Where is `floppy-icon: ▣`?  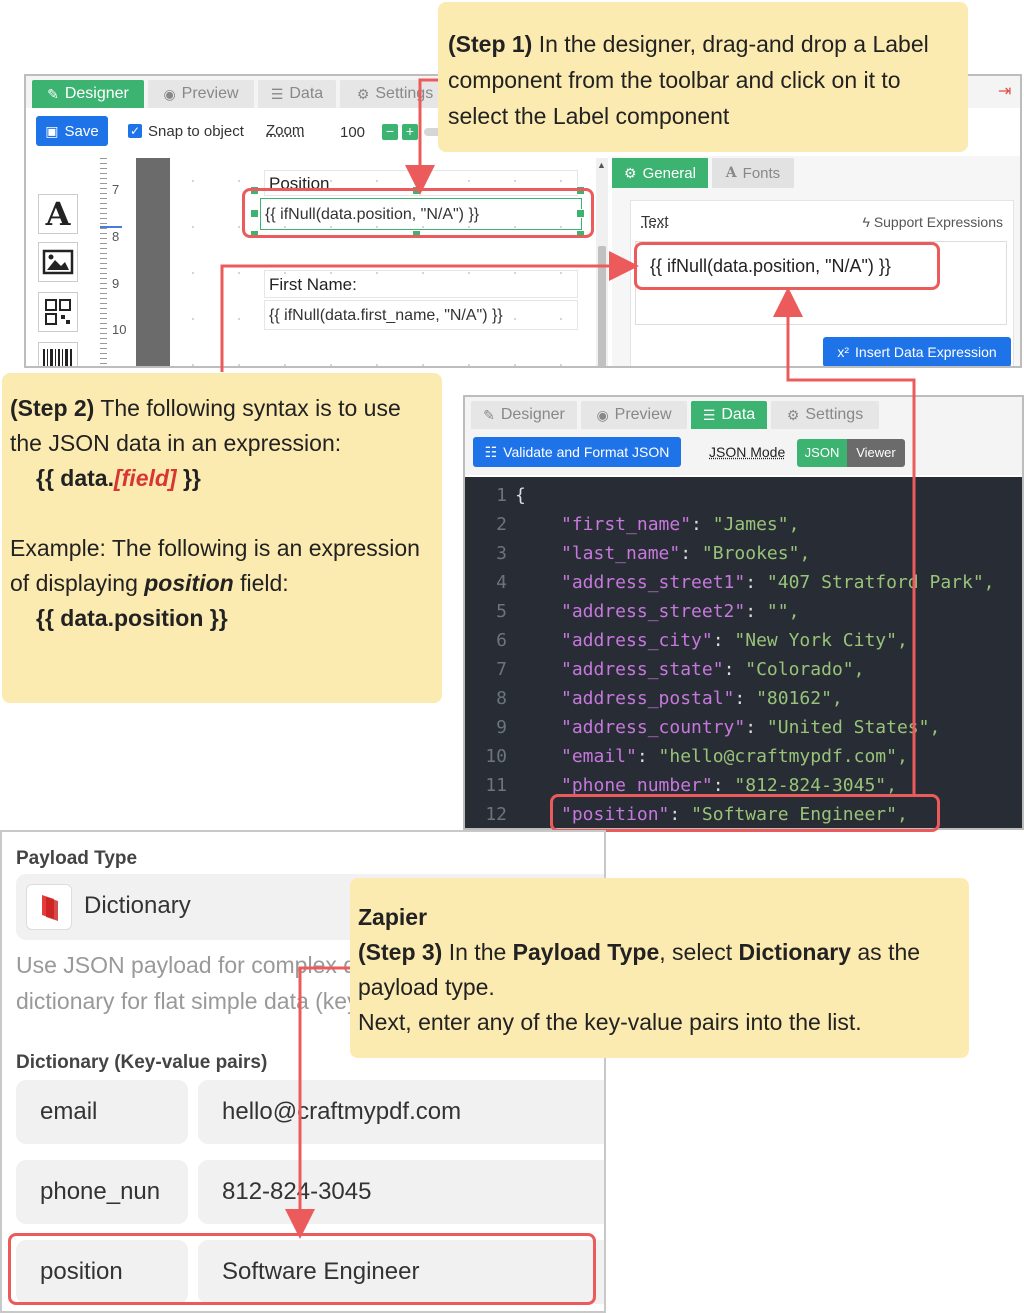 floppy-icon: ▣ is located at coordinates (52, 130).